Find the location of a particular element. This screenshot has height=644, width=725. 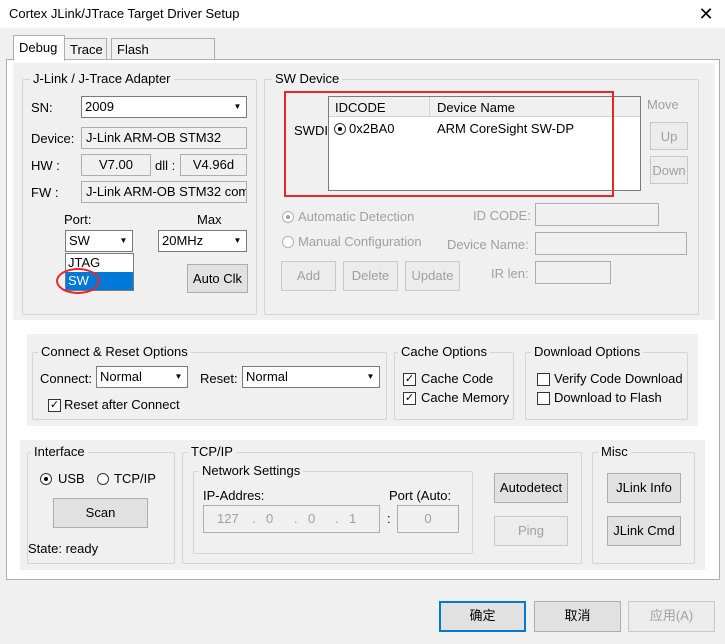

misc-group: Misc is located at coordinates (643, 504).